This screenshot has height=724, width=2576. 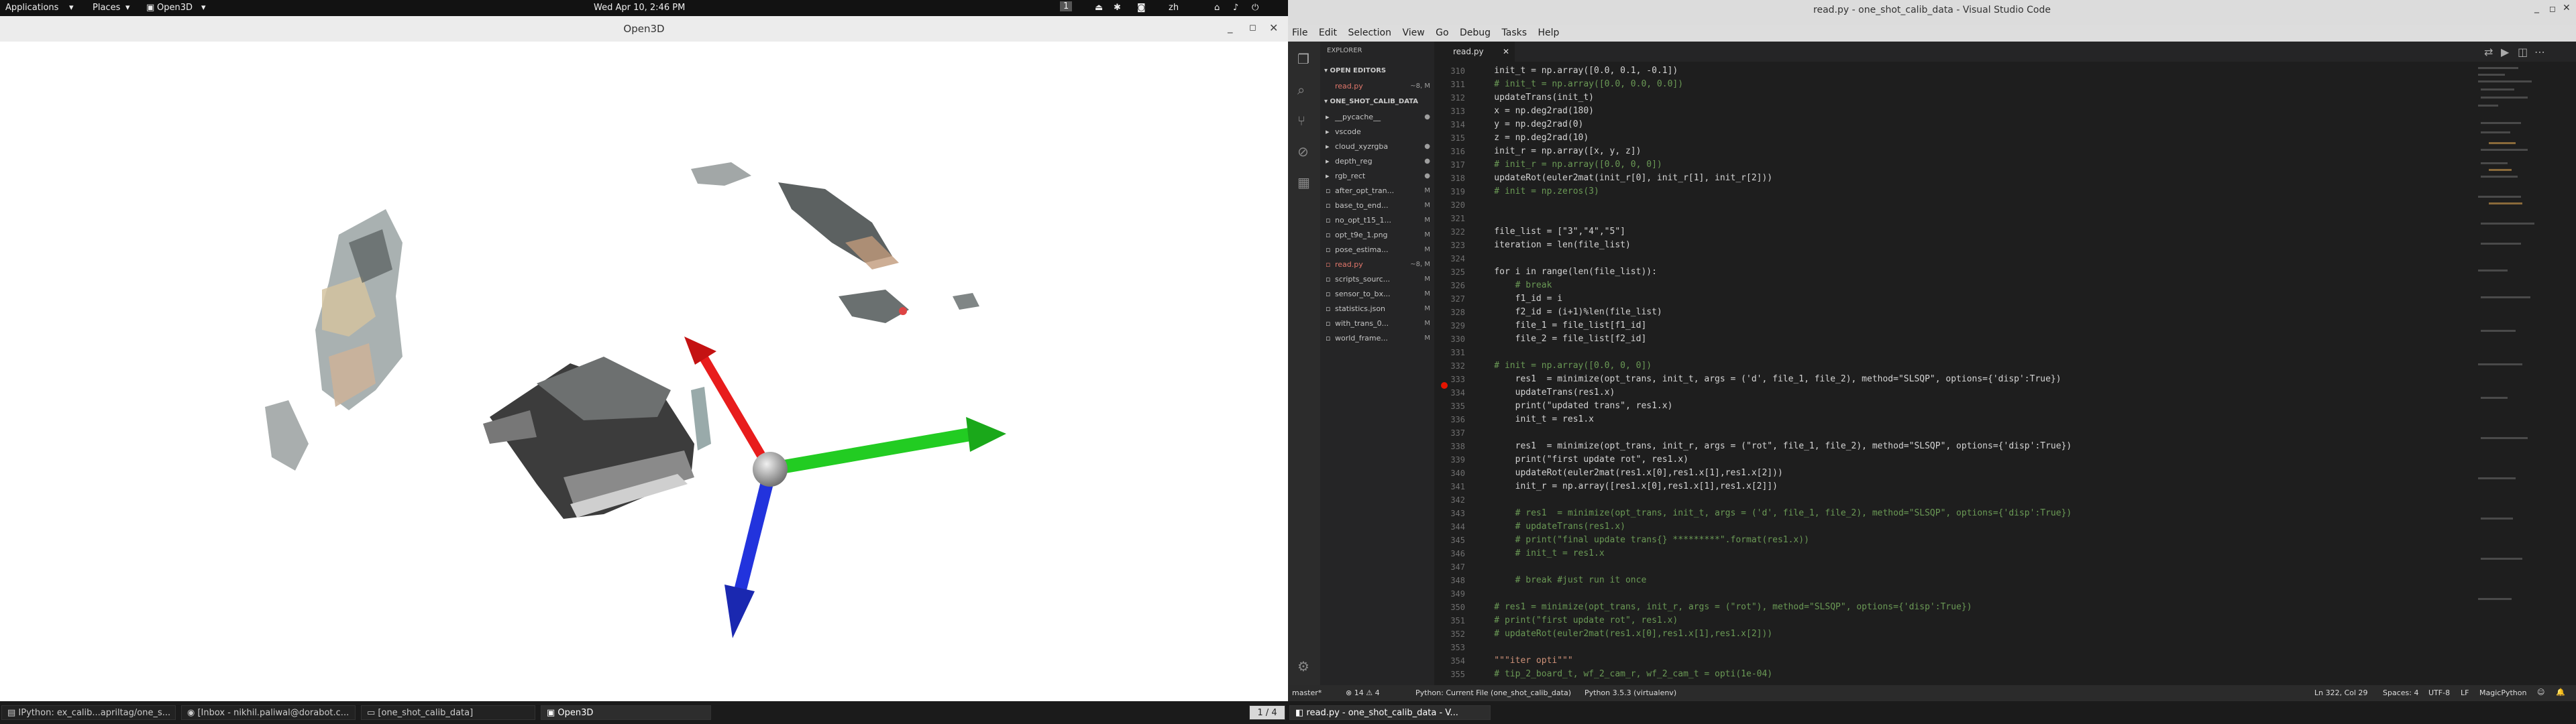 I want to click on language-mode: MagicPython, so click(x=2502, y=693).